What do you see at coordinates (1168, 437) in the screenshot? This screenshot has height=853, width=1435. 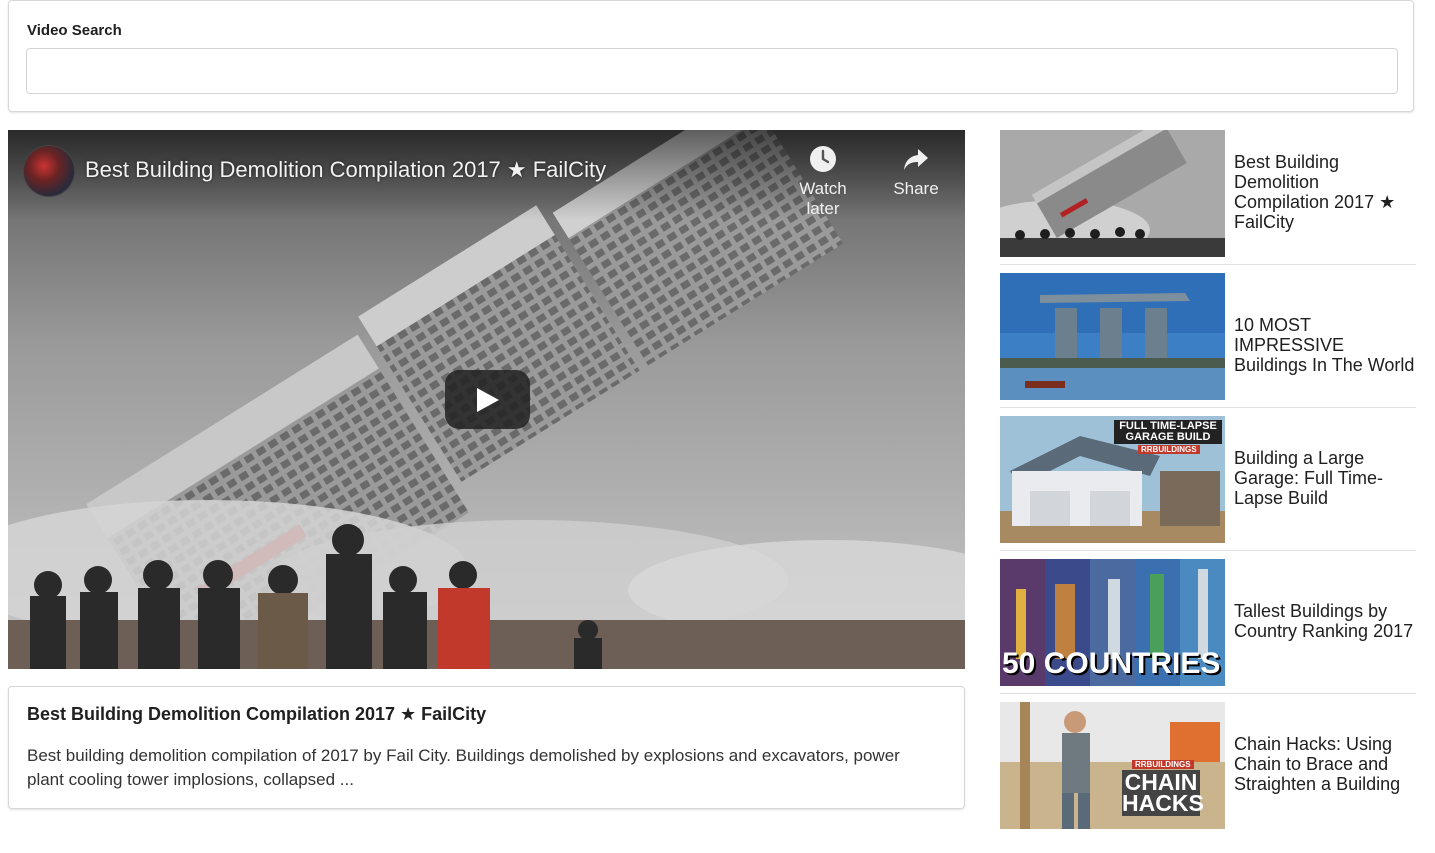 I see `thumb-line2: GARAGE BUILD` at bounding box center [1168, 437].